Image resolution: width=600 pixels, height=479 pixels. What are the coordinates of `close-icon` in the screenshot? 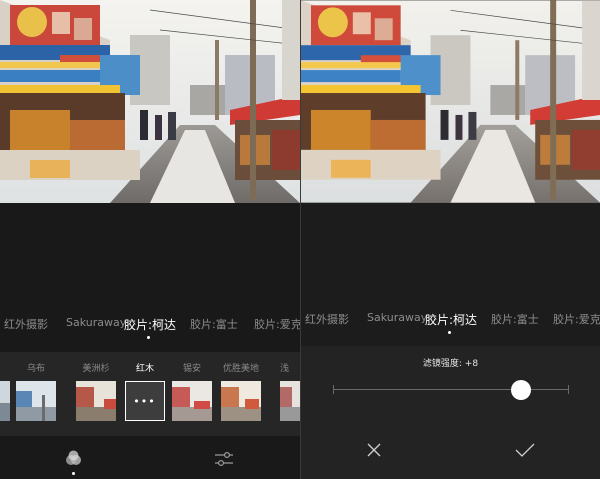 It's located at (374, 451).